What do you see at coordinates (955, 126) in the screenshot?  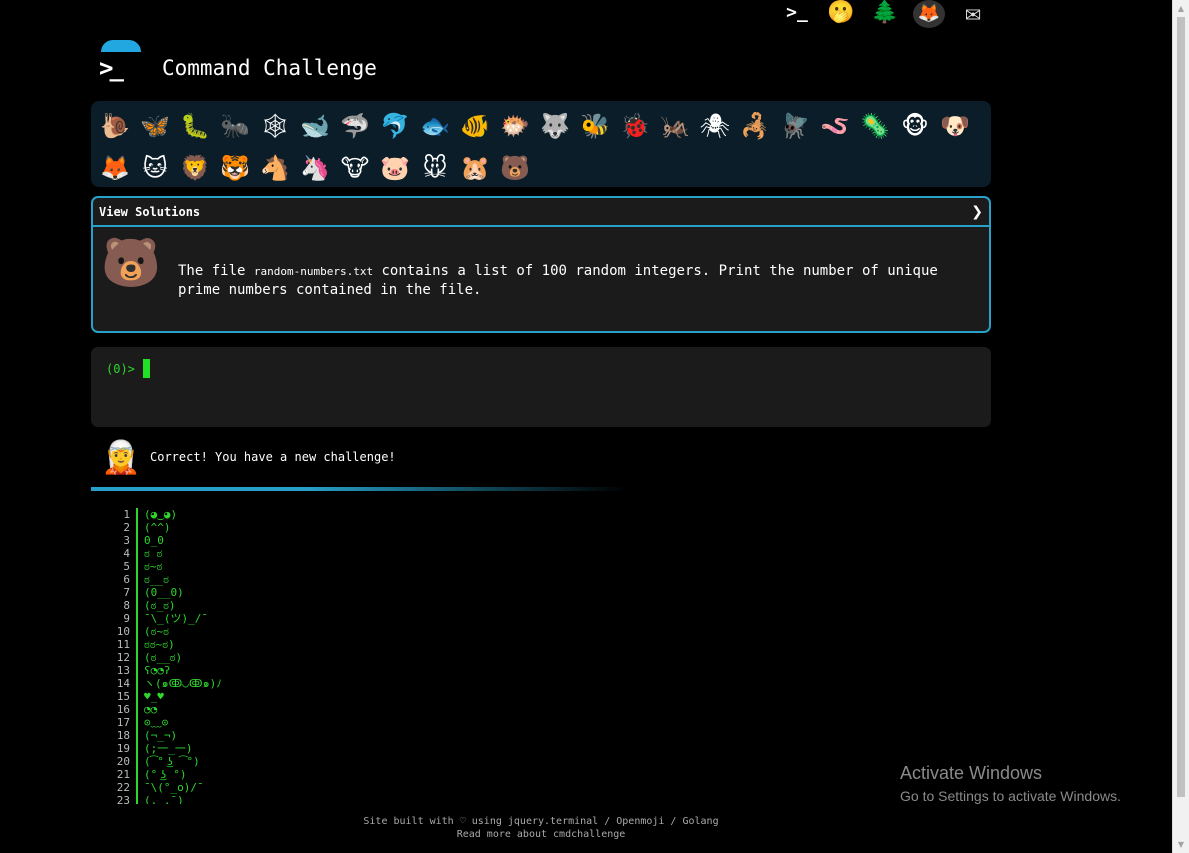 I see `dog-icon: 🐶` at bounding box center [955, 126].